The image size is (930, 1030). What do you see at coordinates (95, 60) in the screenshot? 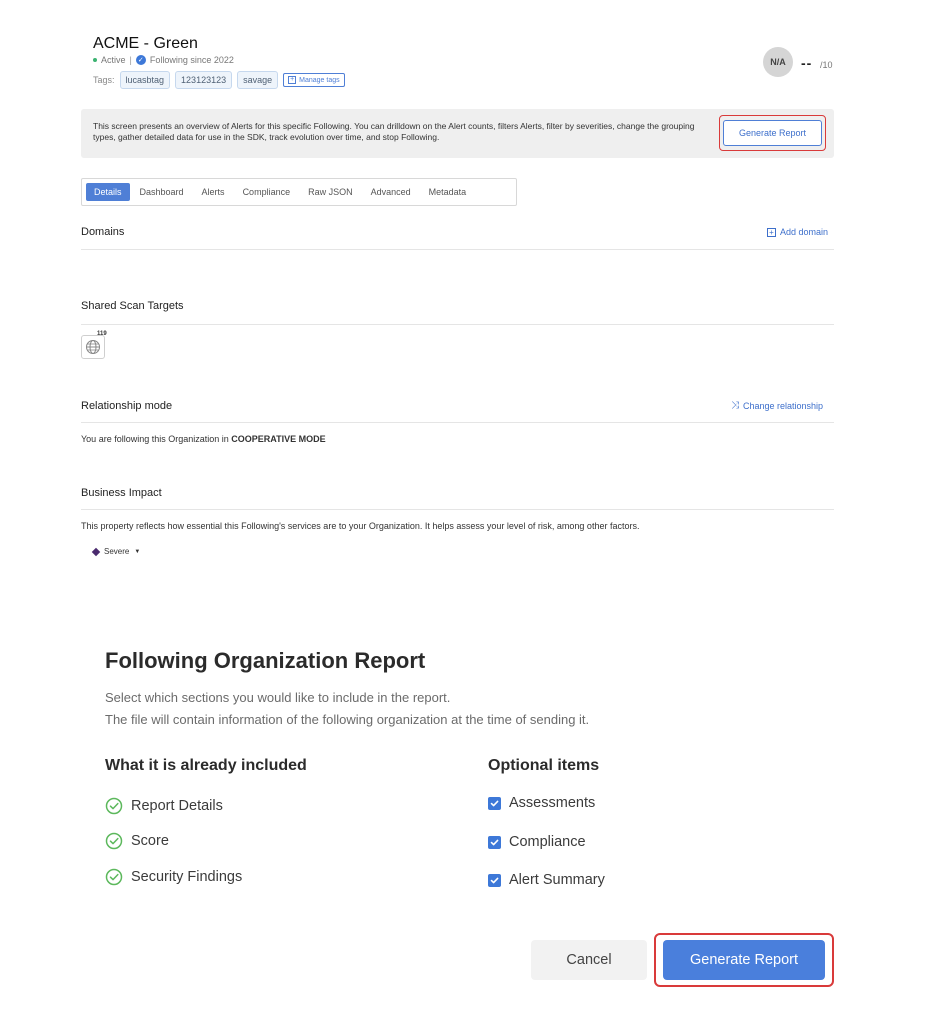
I see `status-dot` at bounding box center [95, 60].